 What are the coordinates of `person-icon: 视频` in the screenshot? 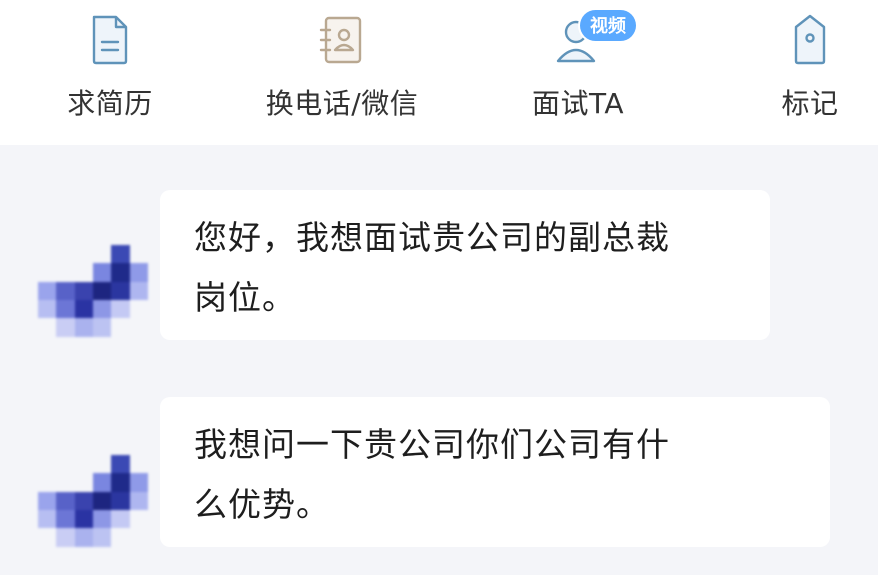 It's located at (593, 39).